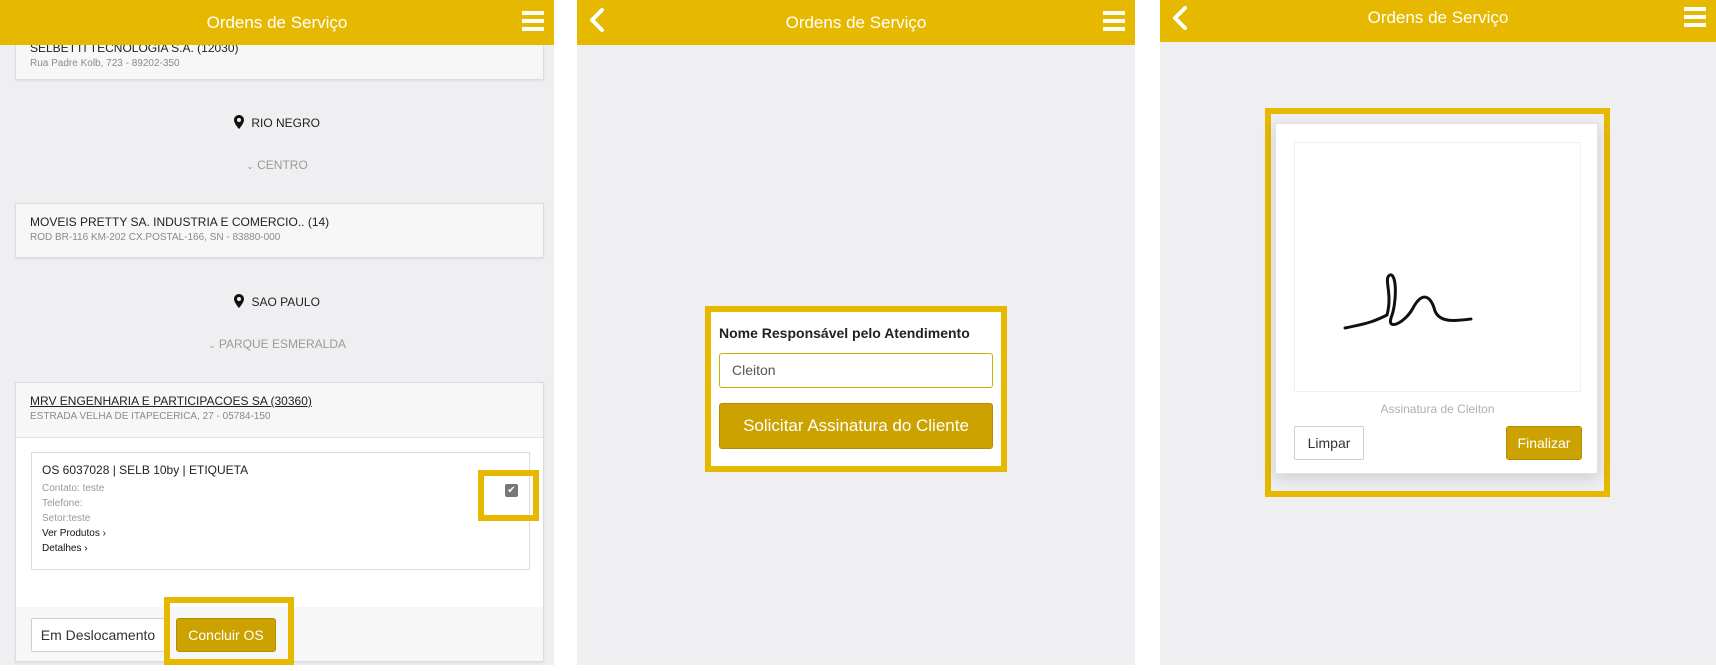 The image size is (1716, 671). What do you see at coordinates (856, 370) in the screenshot?
I see `responsavel-input: Cleiton` at bounding box center [856, 370].